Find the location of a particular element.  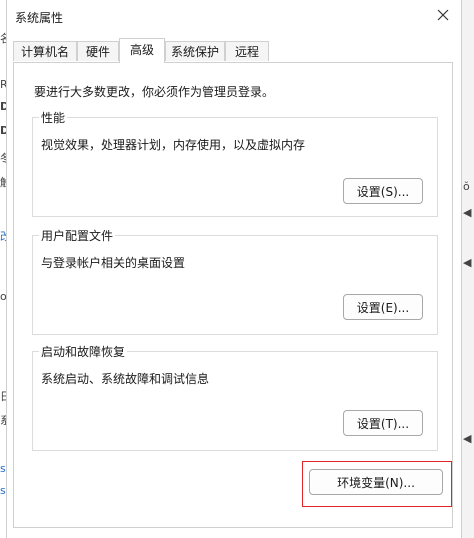

performance-description: 视觉效果，处理器计划，内存使用，以及虚拟内存 is located at coordinates (173, 145).